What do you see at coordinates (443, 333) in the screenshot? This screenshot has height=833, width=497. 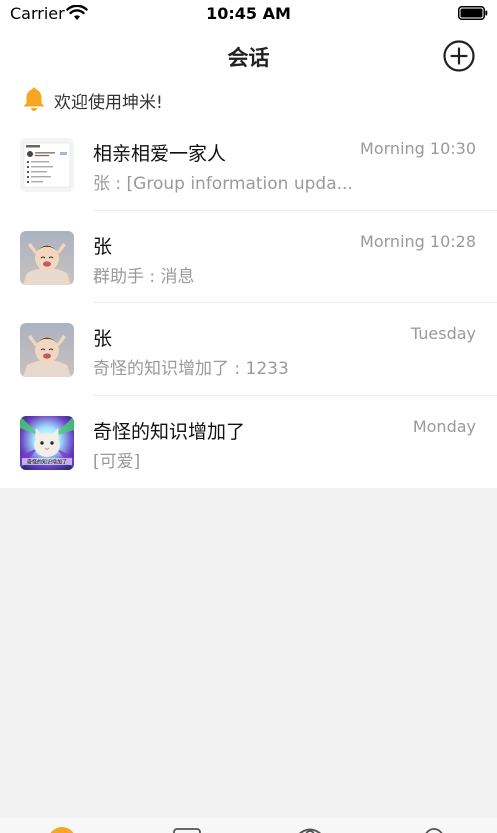 I see `conversation-time: Tuesday` at bounding box center [443, 333].